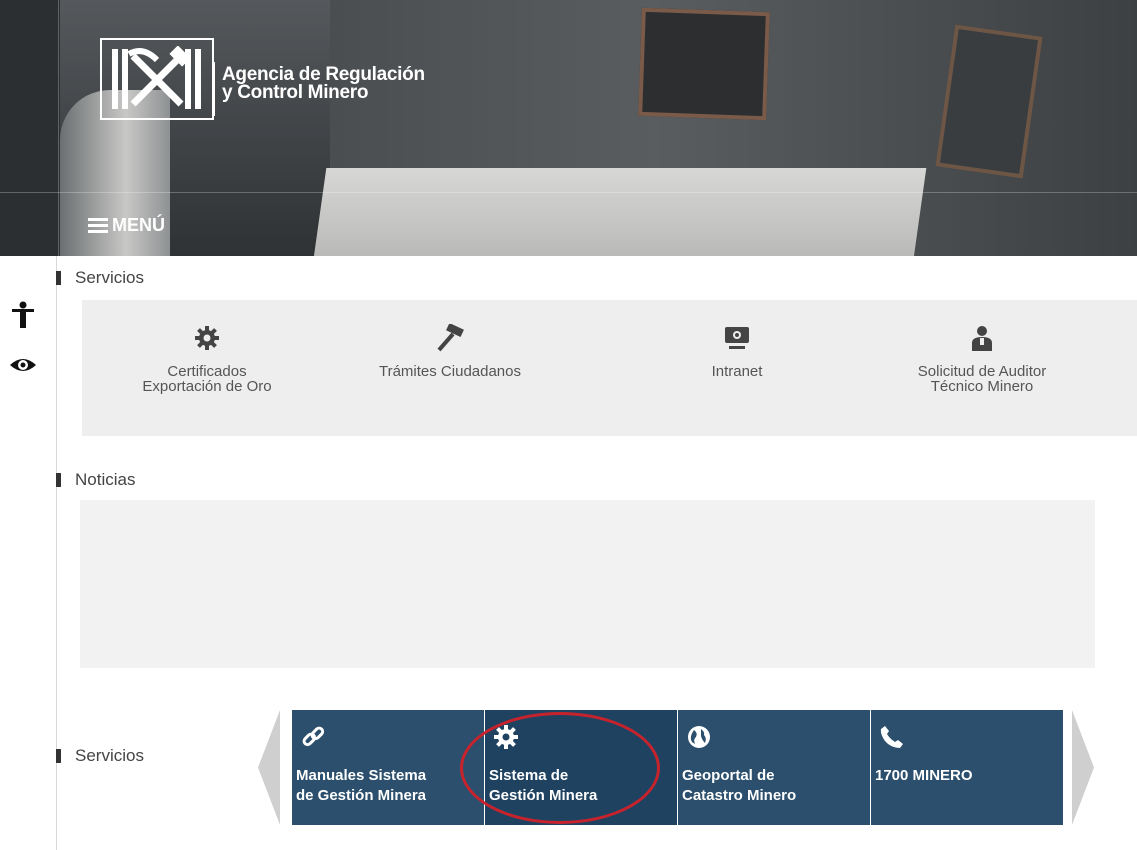 The height and width of the screenshot is (850, 1137). Describe the element at coordinates (207, 386) in the screenshot. I see `service-label-line2: Exportación de Oro` at that location.